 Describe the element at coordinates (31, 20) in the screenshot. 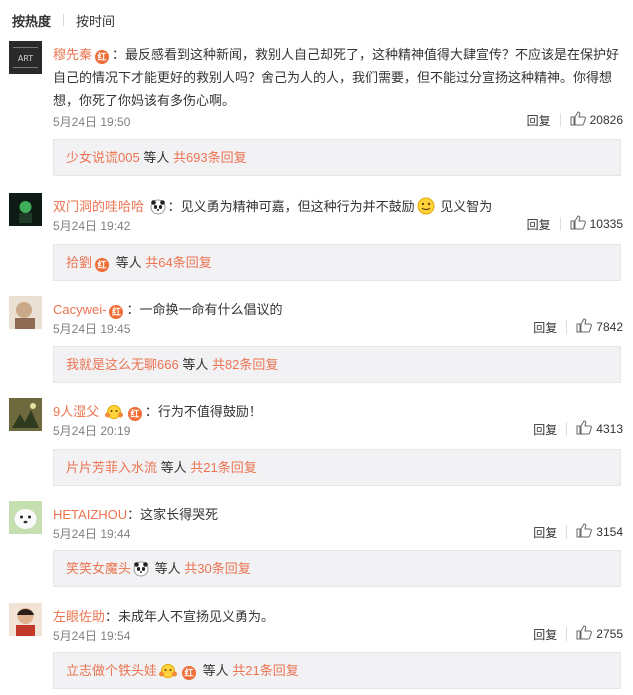

I see `tab-by-hot: 按热度` at that location.